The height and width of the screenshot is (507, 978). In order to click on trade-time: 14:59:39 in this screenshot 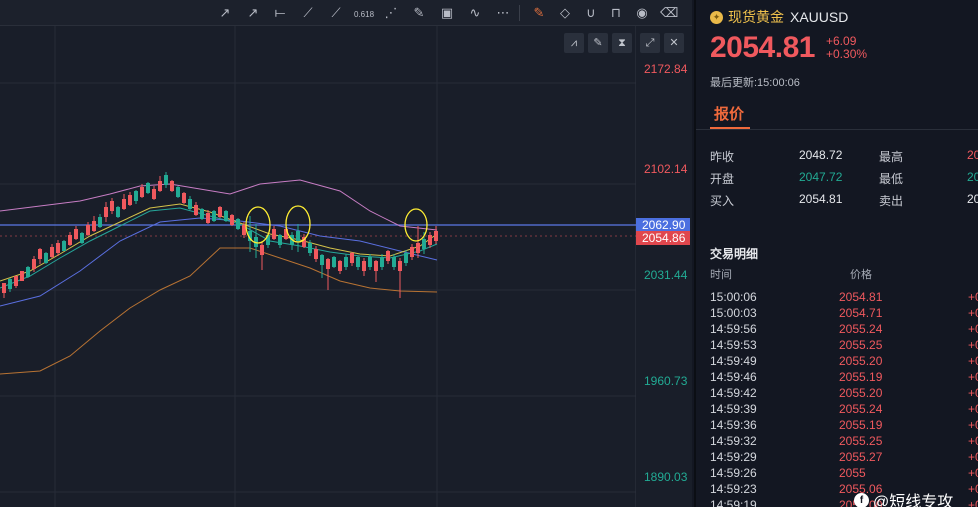, I will do `click(733, 409)`.